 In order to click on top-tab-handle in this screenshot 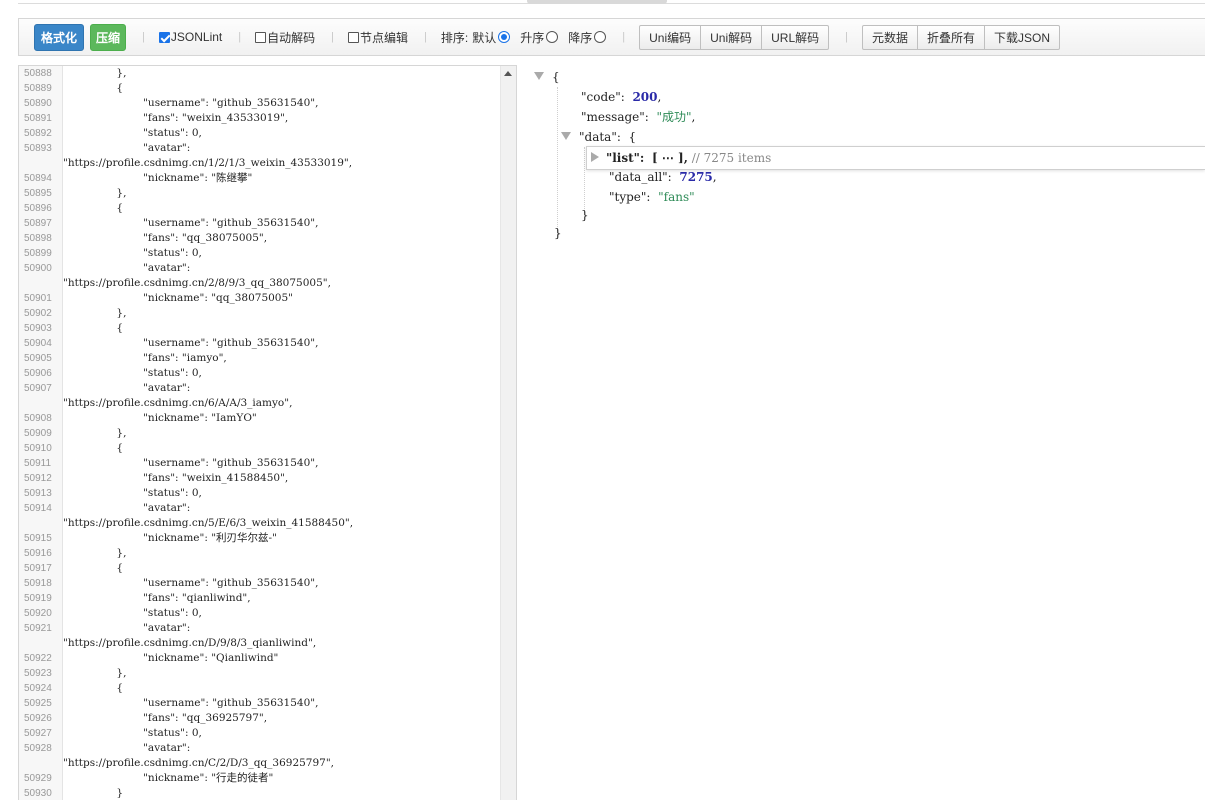, I will do `click(597, 2)`.